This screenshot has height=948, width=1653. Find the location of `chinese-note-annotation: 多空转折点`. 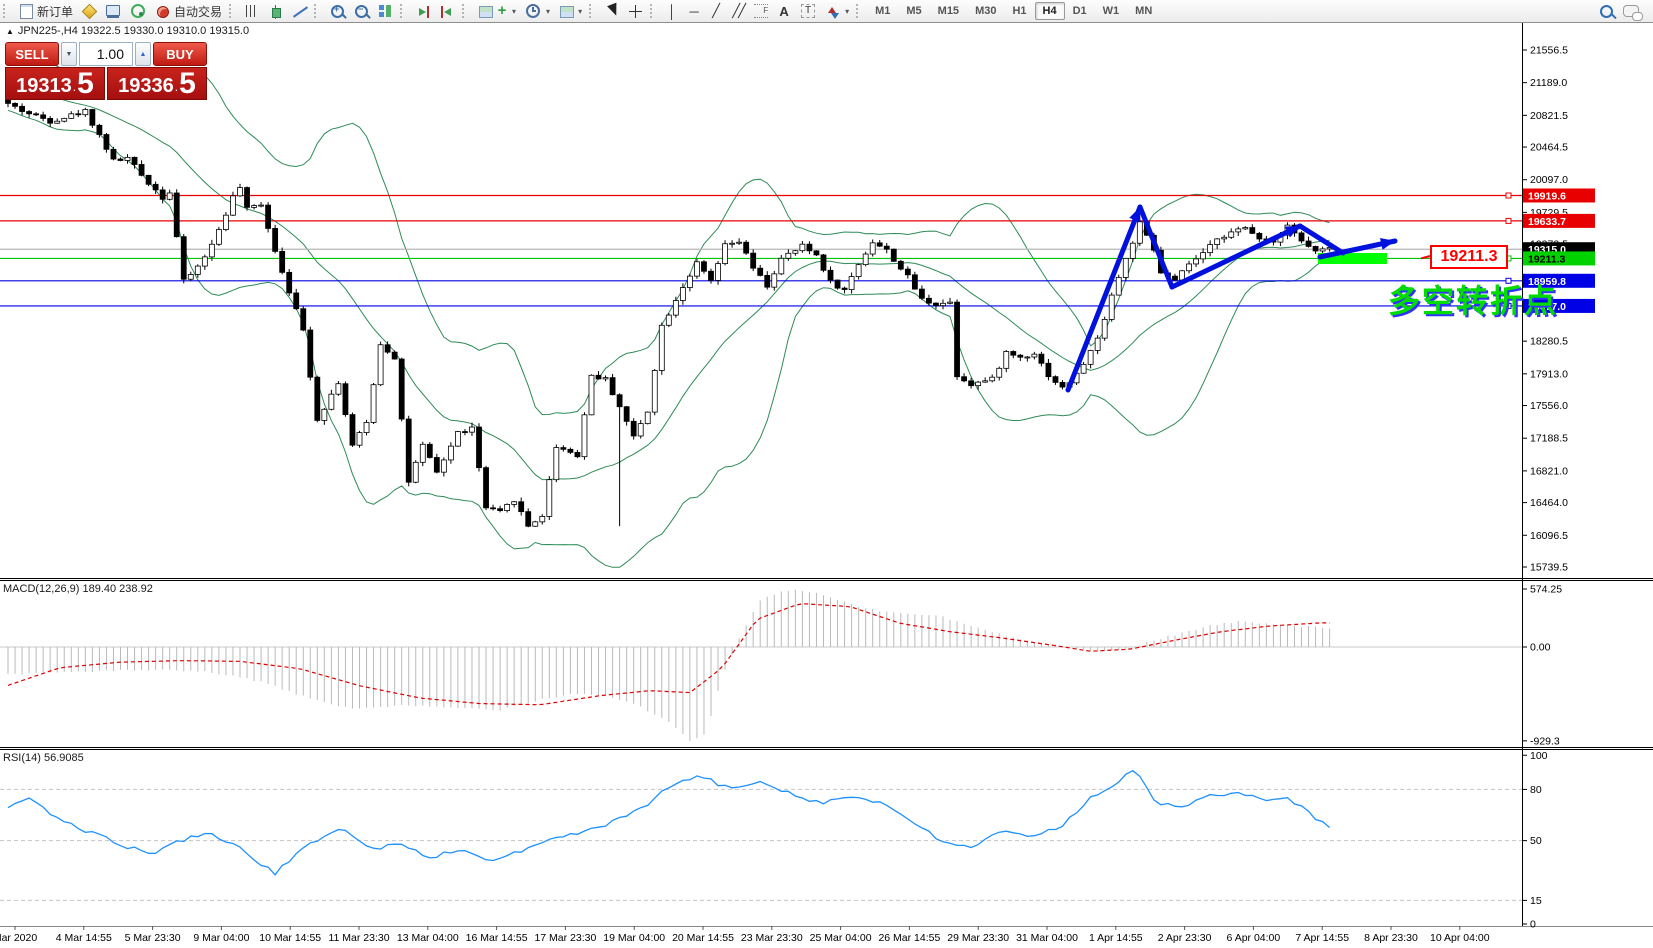

chinese-note-annotation: 多空转折点 is located at coordinates (1473, 299).